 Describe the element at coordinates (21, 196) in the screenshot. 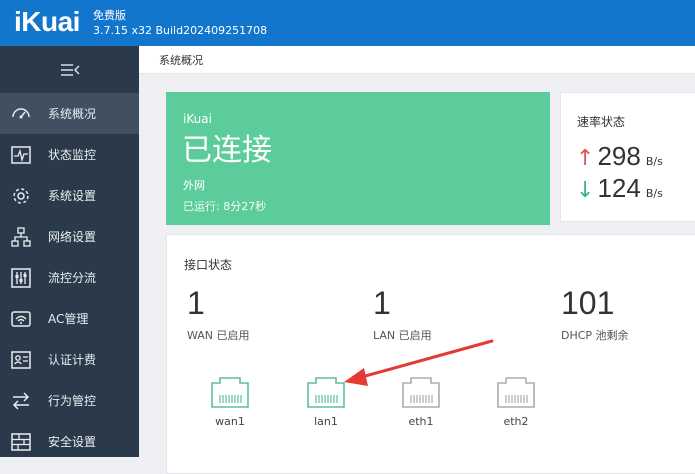

I see `gear-icon` at that location.